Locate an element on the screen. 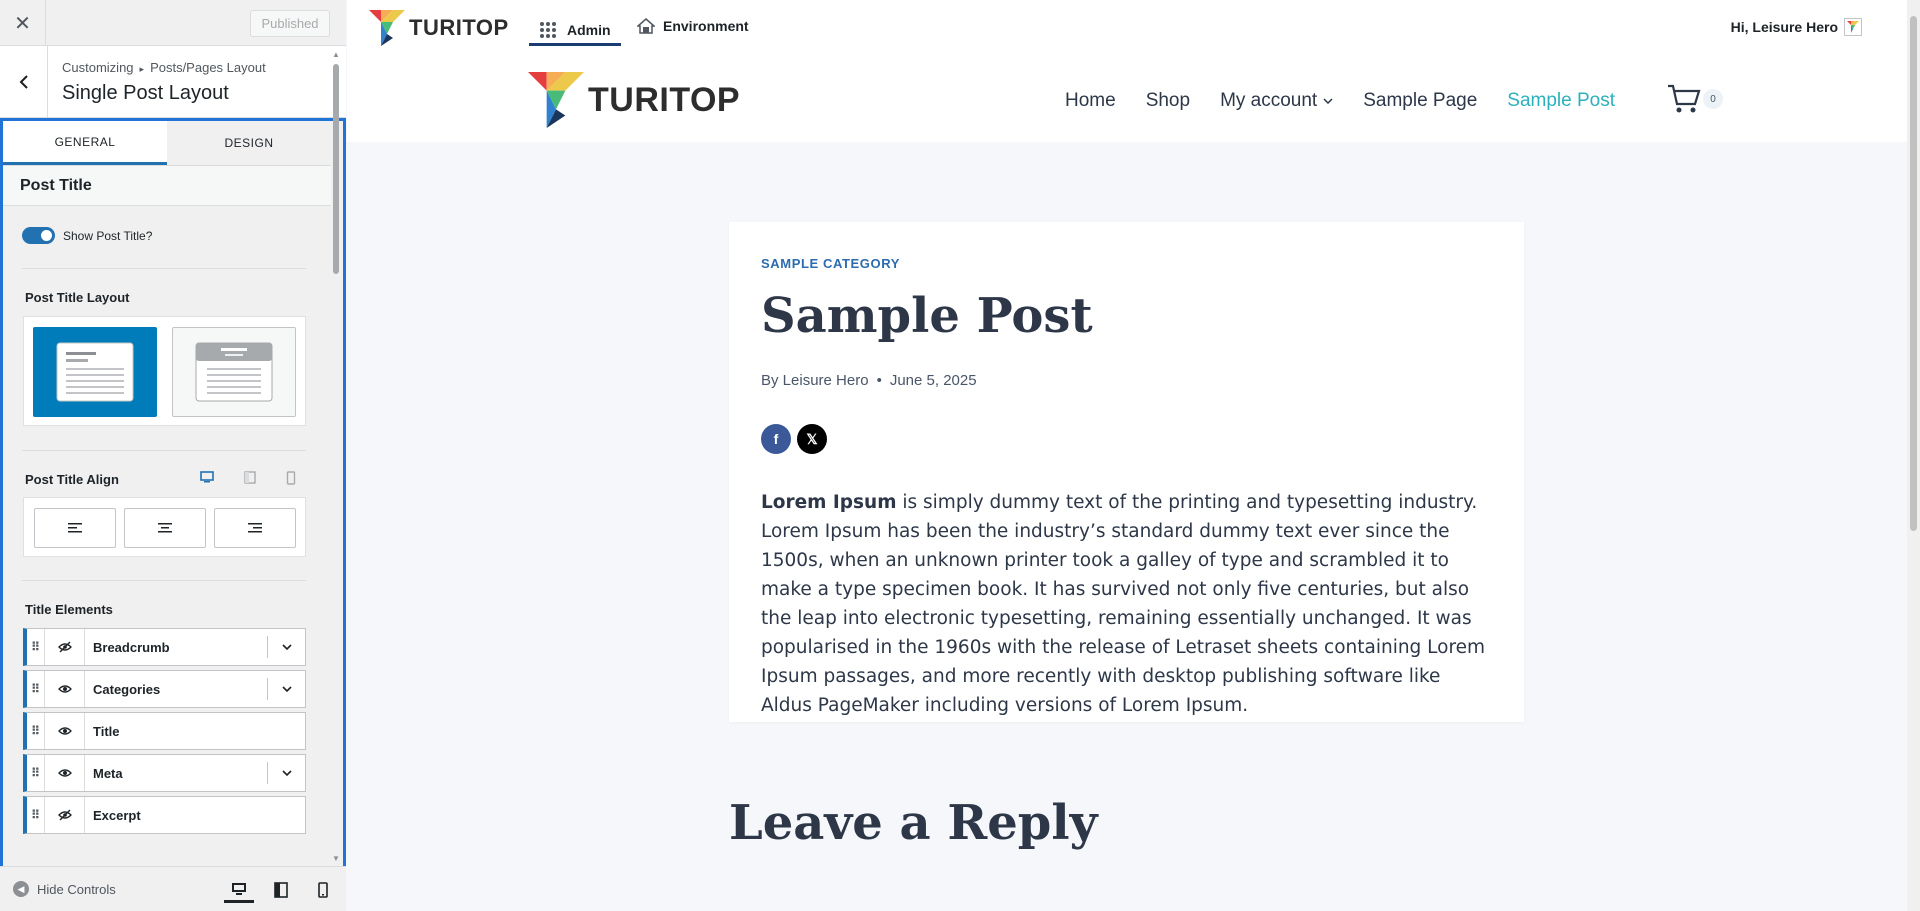 The width and height of the screenshot is (1920, 911). post-content-bold: Lorem Ipsum is located at coordinates (829, 502).